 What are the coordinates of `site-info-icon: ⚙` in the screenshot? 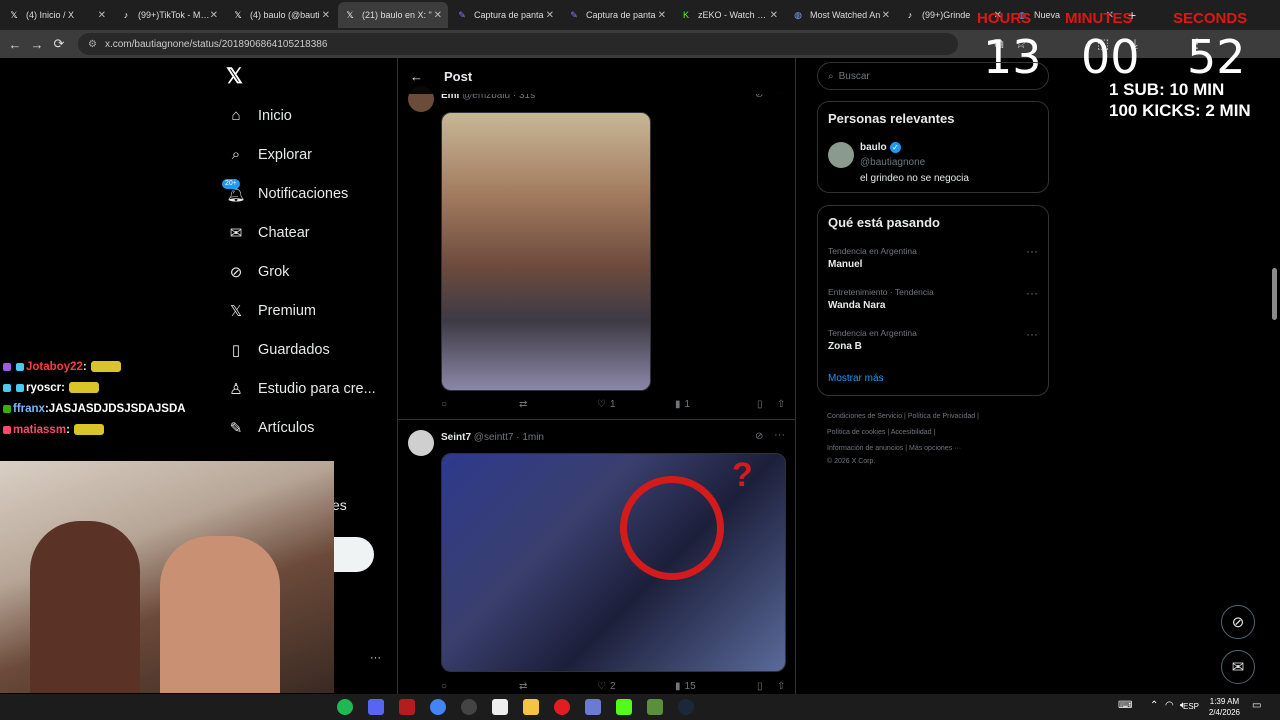 It's located at (92, 44).